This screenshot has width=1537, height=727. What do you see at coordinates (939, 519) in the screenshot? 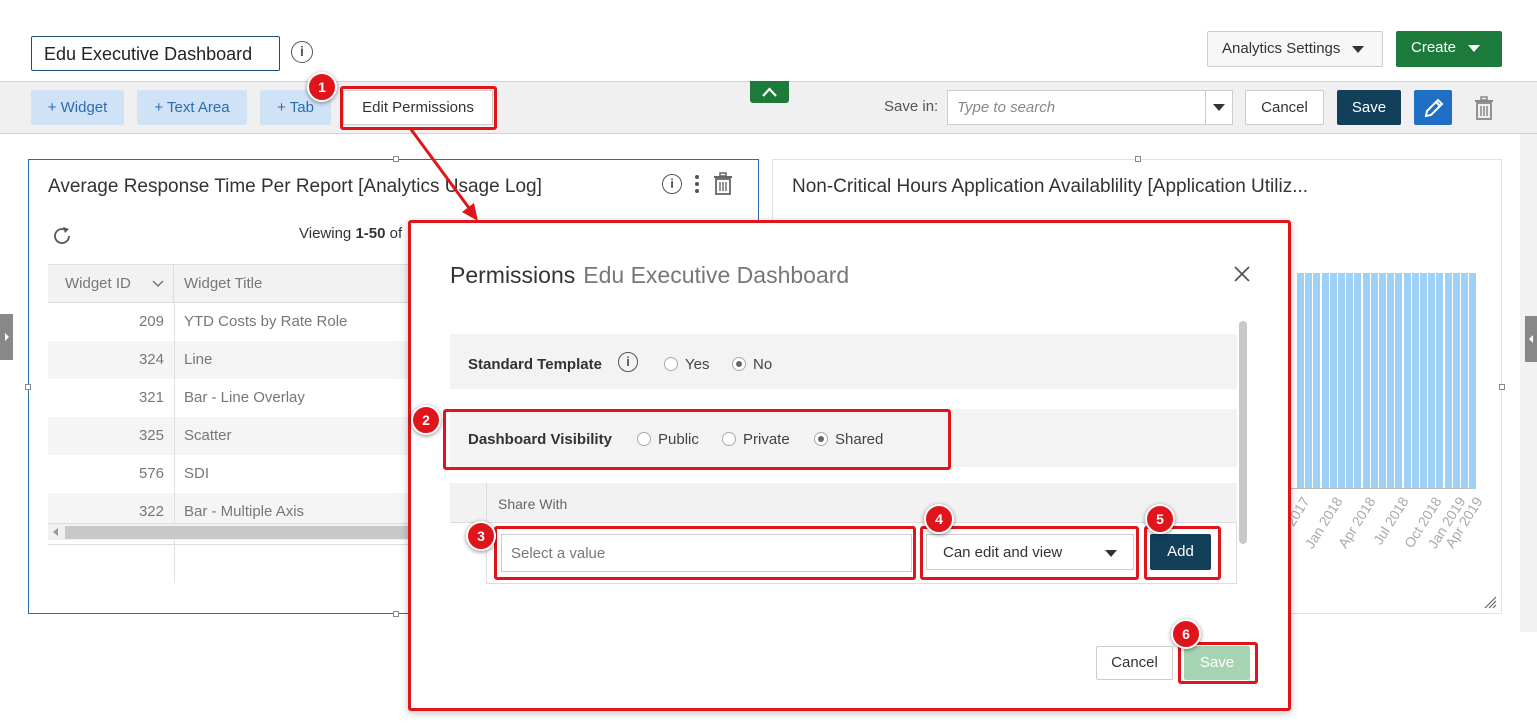
I see `step-badge-4: 4` at bounding box center [939, 519].